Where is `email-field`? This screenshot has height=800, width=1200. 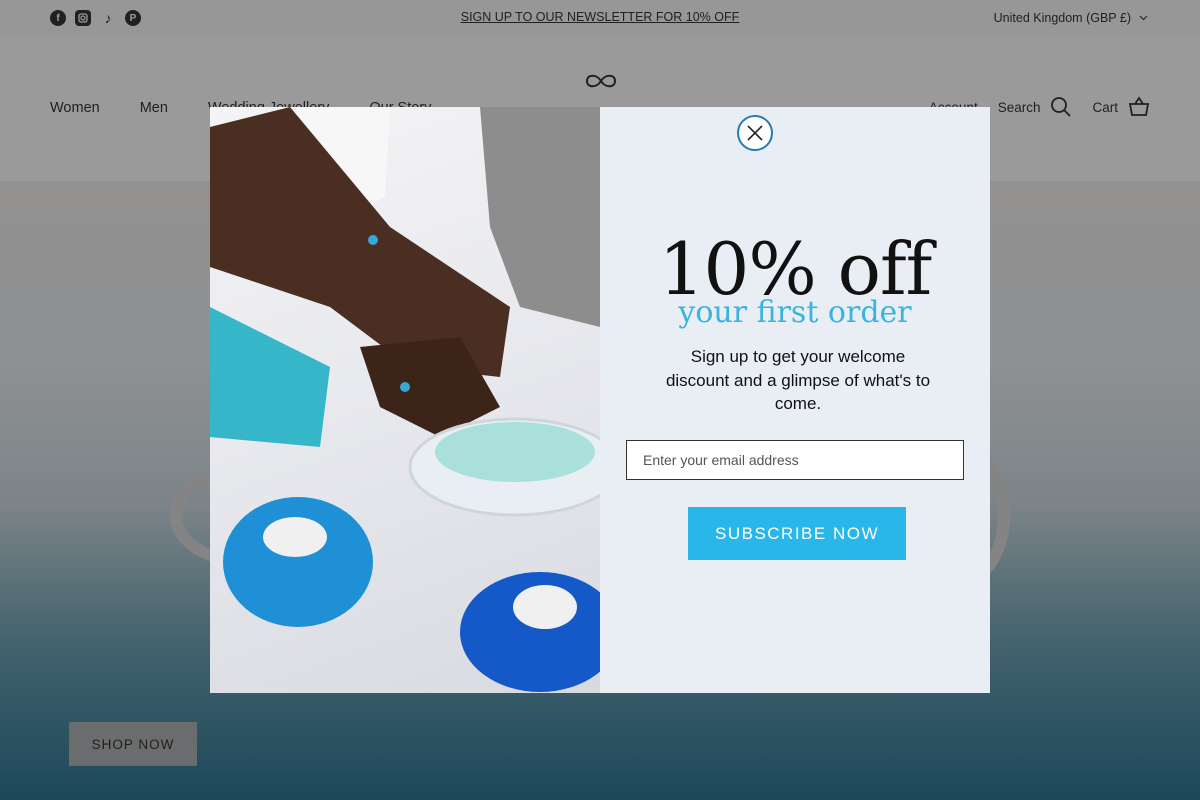 email-field is located at coordinates (795, 460).